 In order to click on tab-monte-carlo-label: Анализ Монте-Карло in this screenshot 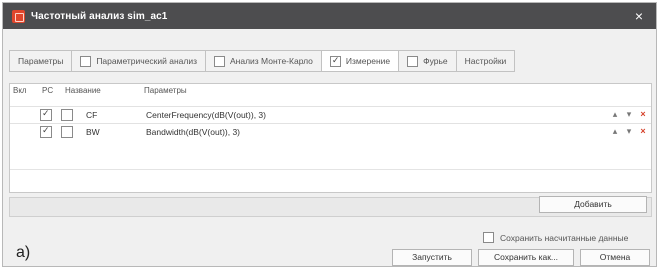, I will do `click(271, 61)`.